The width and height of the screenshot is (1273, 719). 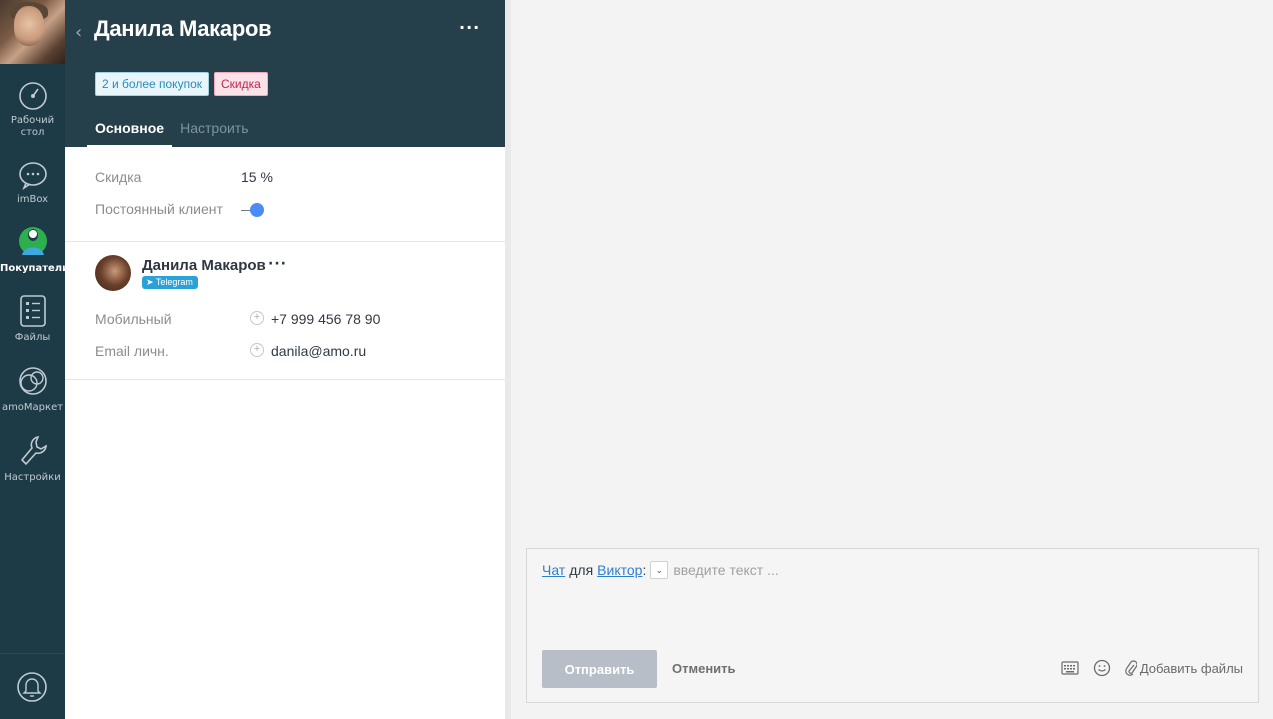 What do you see at coordinates (32, 132) in the screenshot?
I see `nav-label-dashboard-2: стол` at bounding box center [32, 132].